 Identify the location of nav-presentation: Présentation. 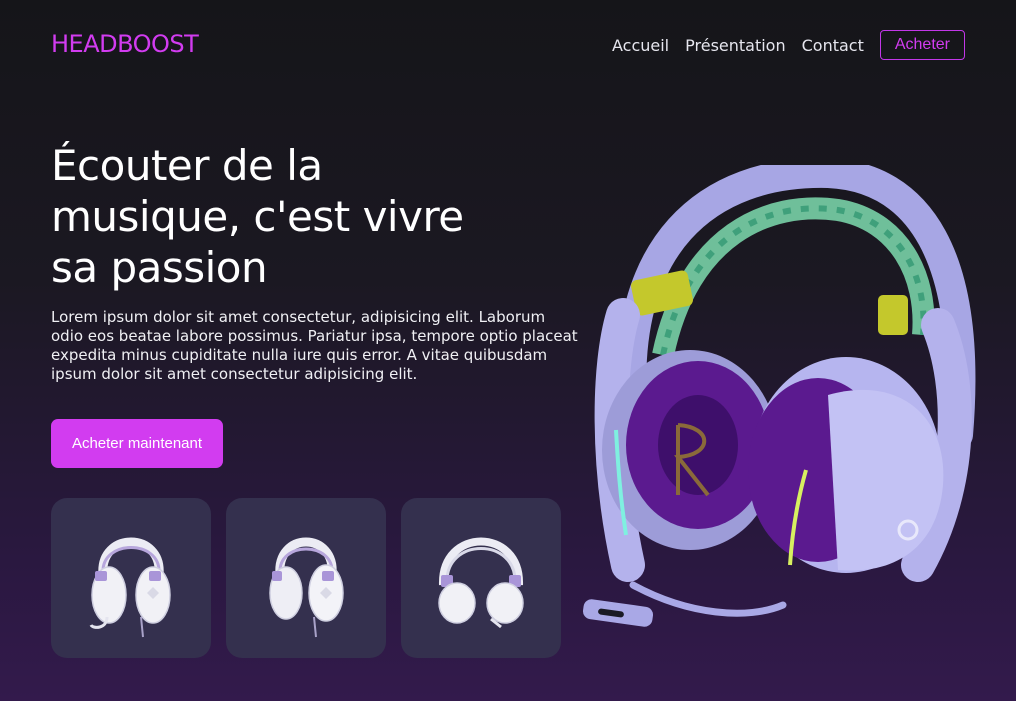
(735, 45).